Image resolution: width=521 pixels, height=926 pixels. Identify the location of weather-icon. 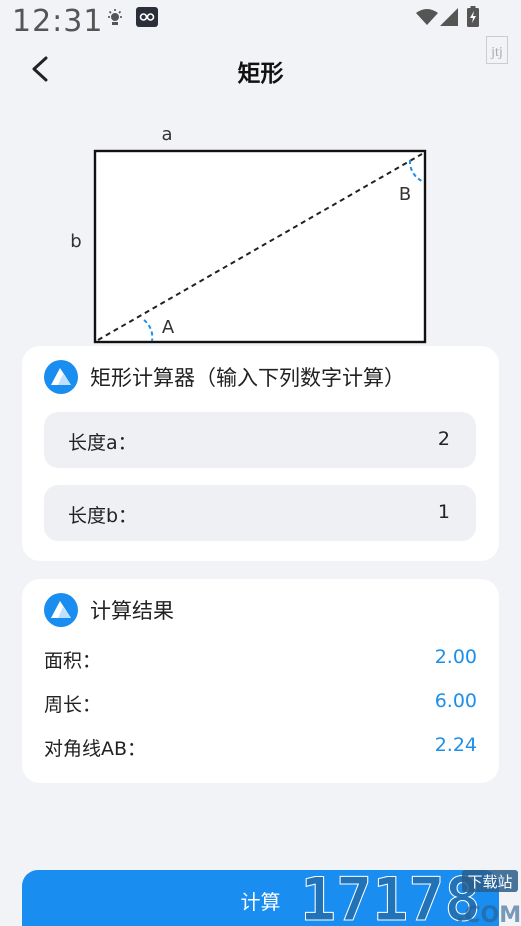
(115, 17).